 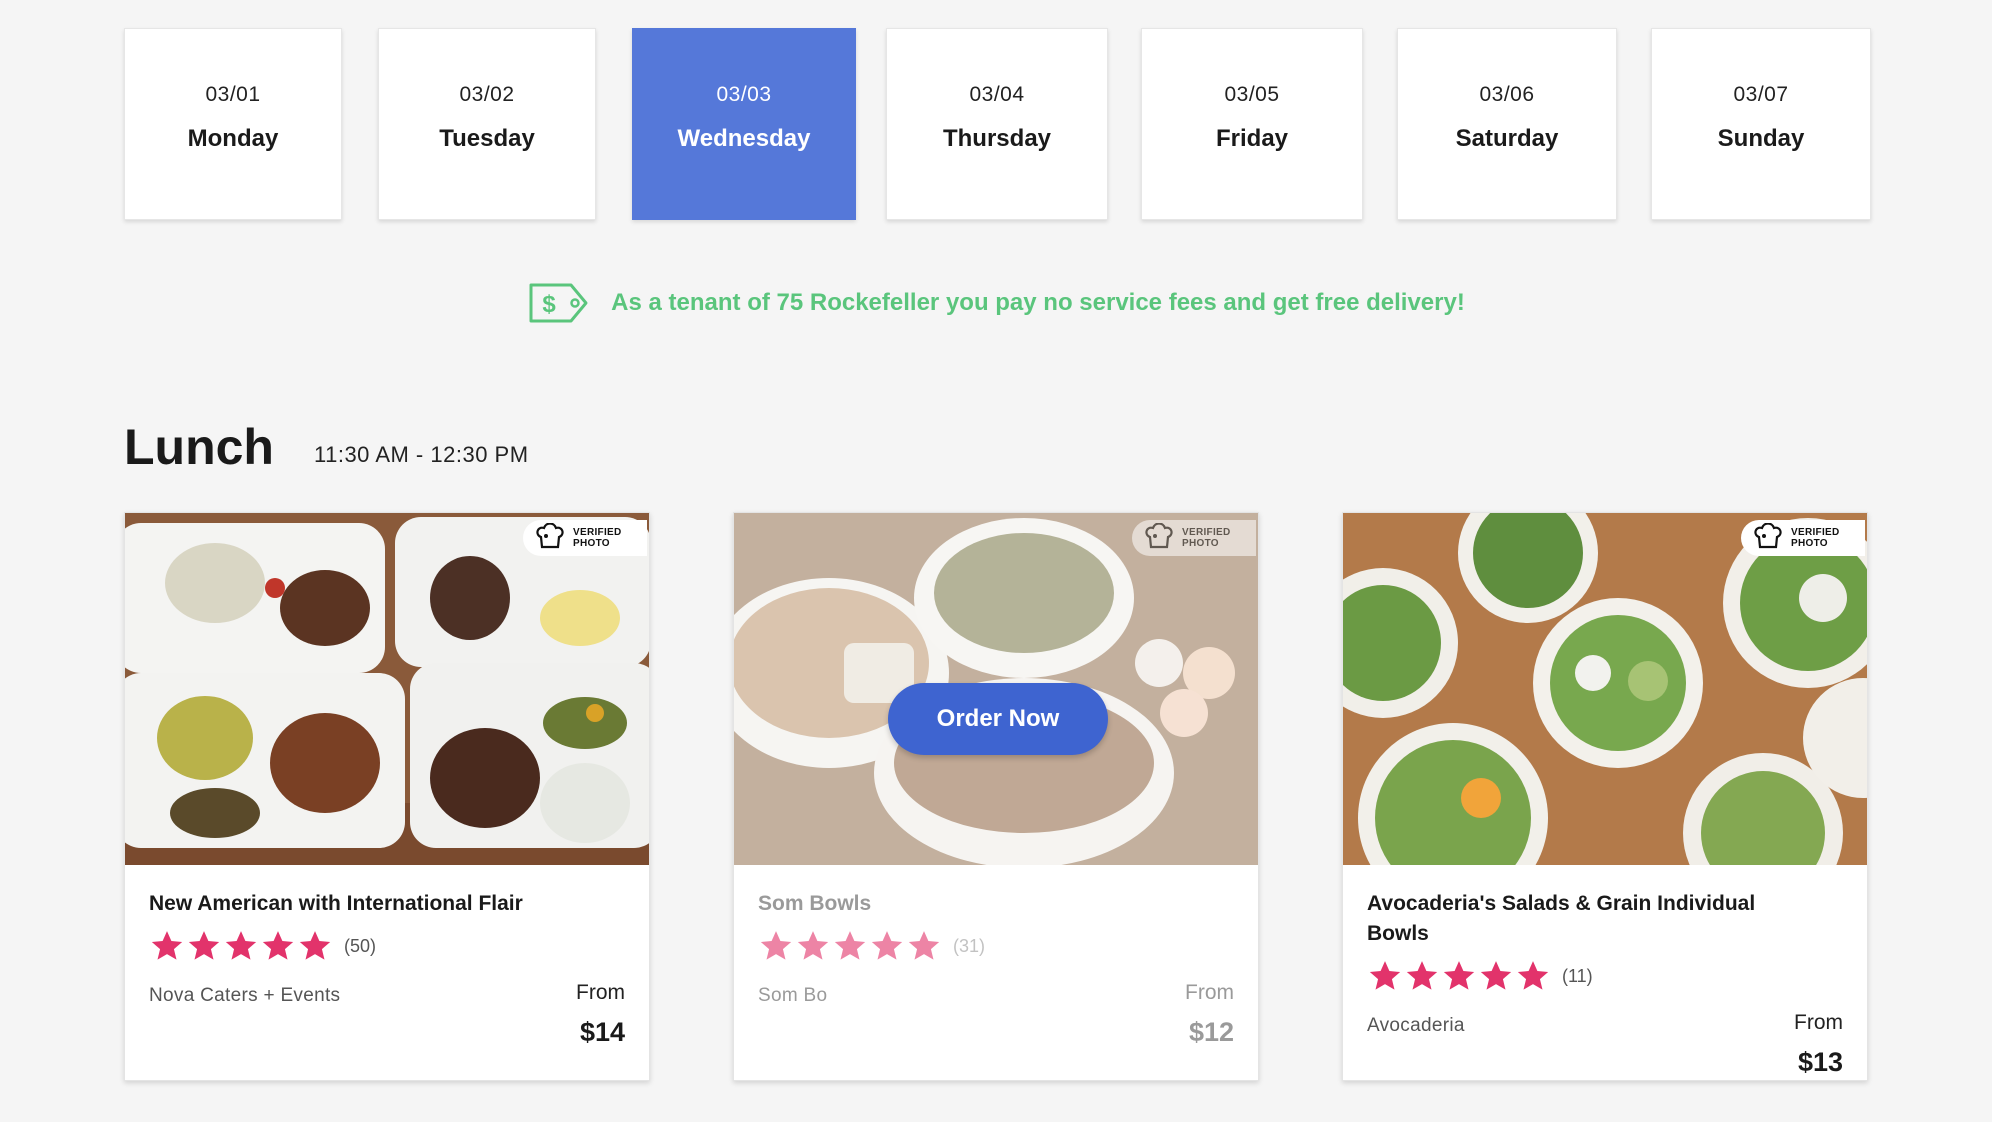 What do you see at coordinates (998, 719) in the screenshot?
I see `order-now-button: Order Now` at bounding box center [998, 719].